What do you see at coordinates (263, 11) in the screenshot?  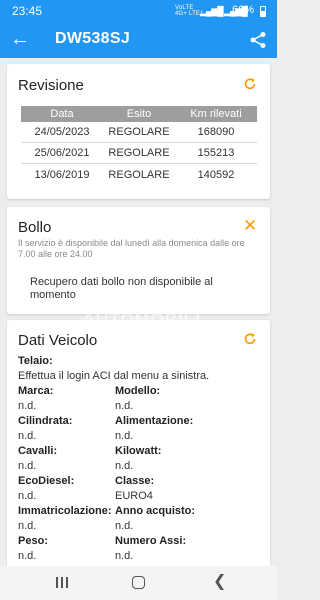 I see `battery-icon` at bounding box center [263, 11].